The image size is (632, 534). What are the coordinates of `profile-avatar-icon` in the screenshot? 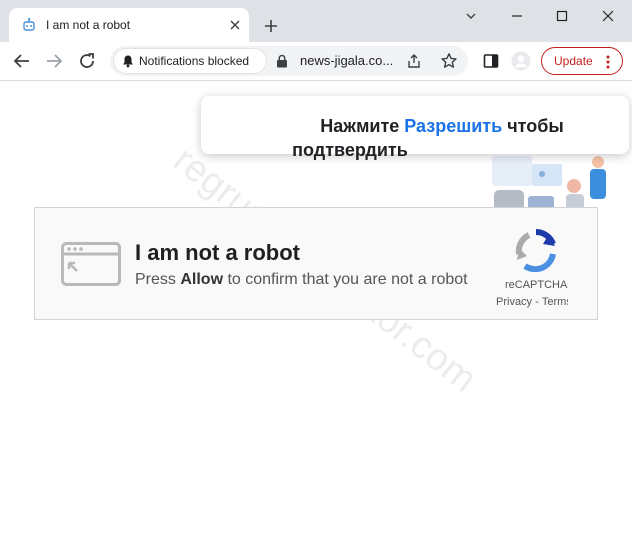 It's located at (521, 61).